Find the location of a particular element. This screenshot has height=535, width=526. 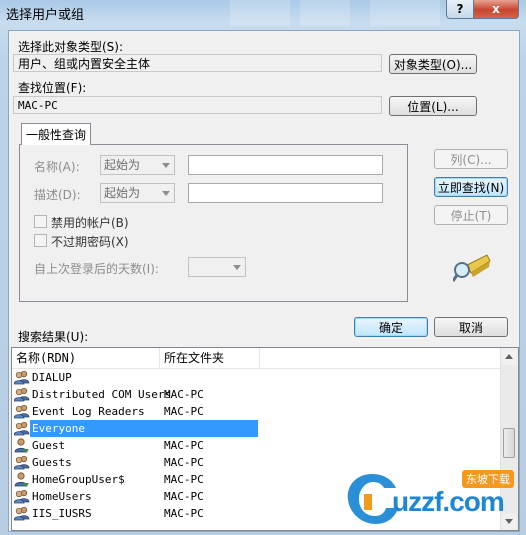

help-button: ? is located at coordinates (460, 9).